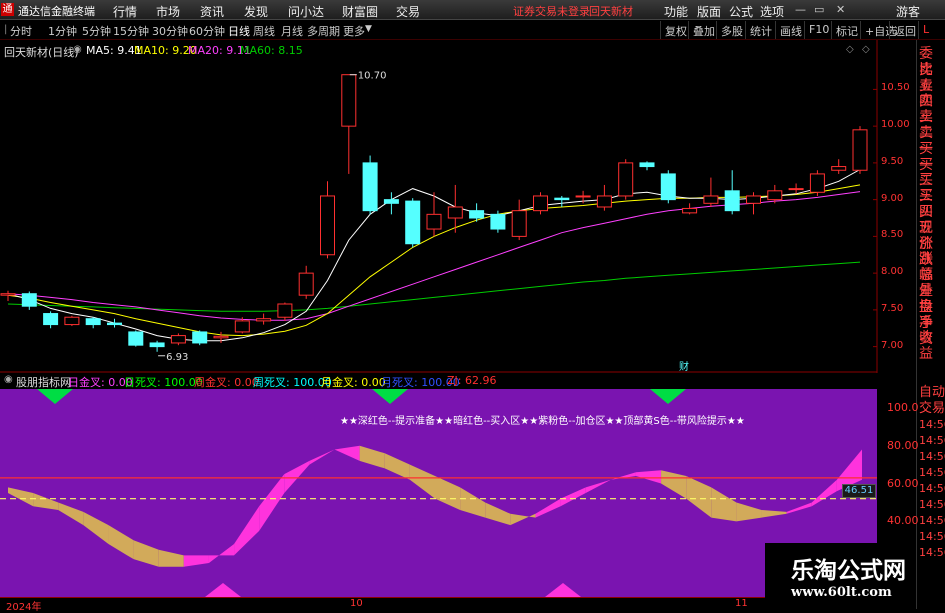 This screenshot has width=945, height=613. What do you see at coordinates (903, 407) in the screenshot?
I see `indicator-y-tick: 100.0` at bounding box center [903, 407].